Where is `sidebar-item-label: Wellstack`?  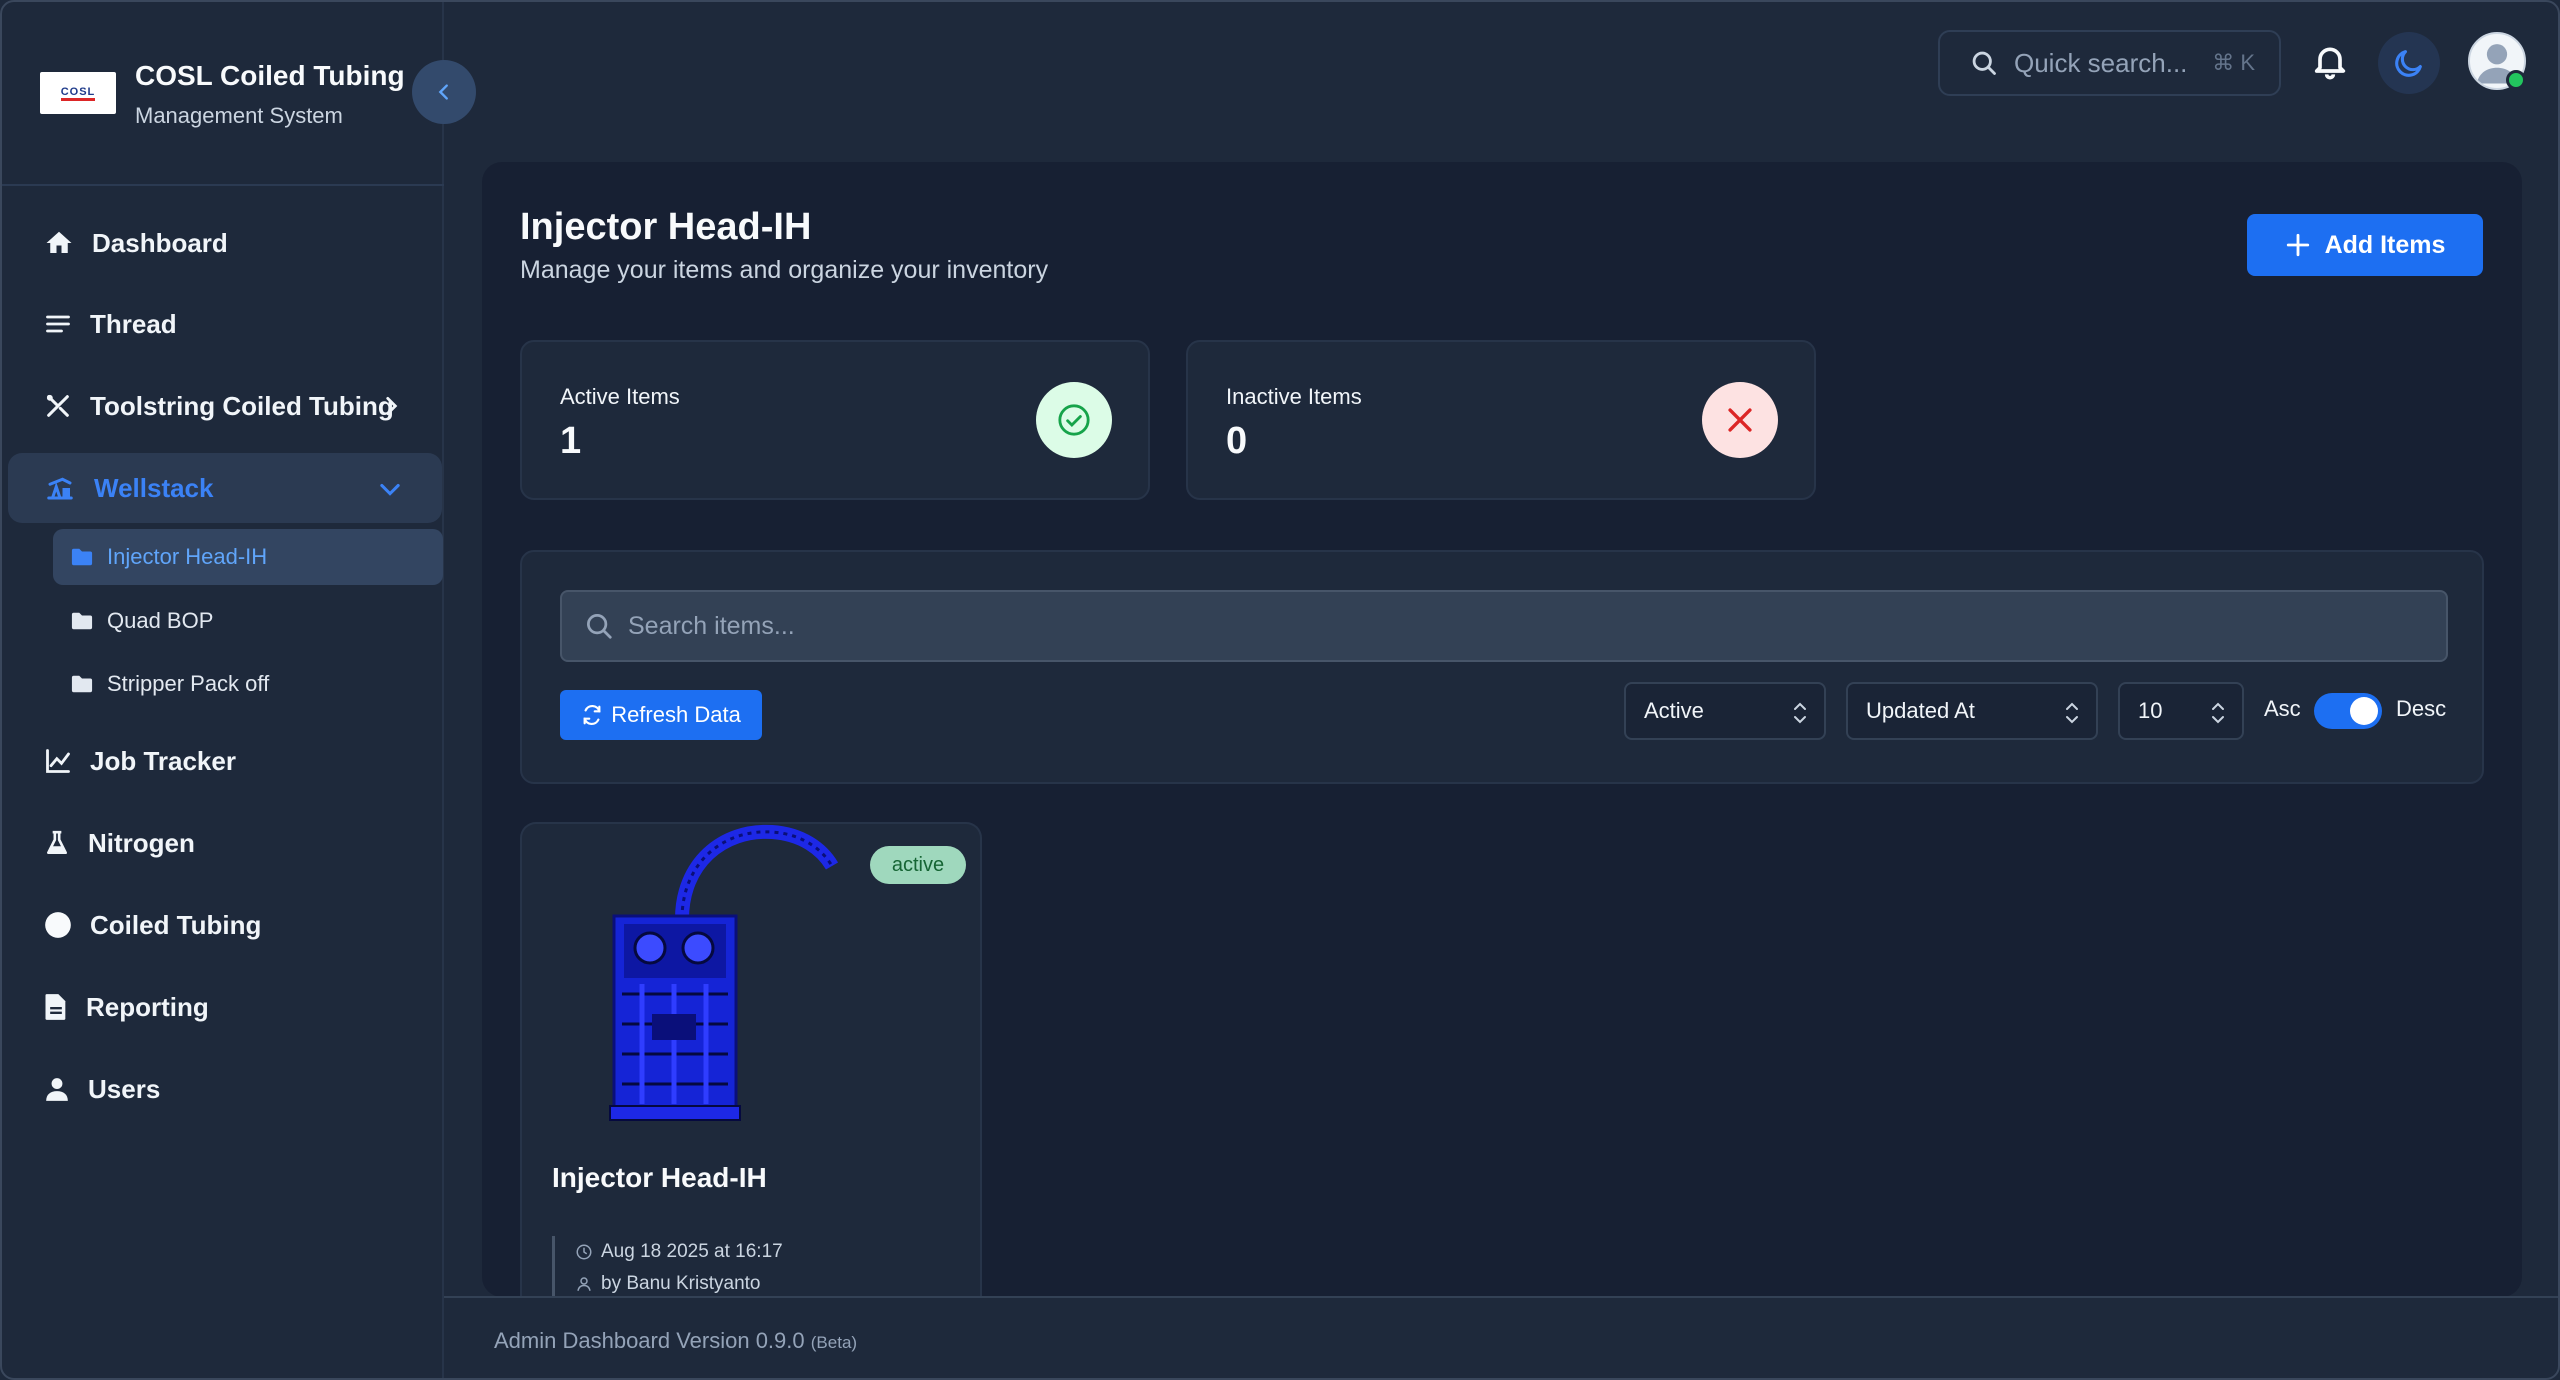
sidebar-item-label: Wellstack is located at coordinates (154, 487).